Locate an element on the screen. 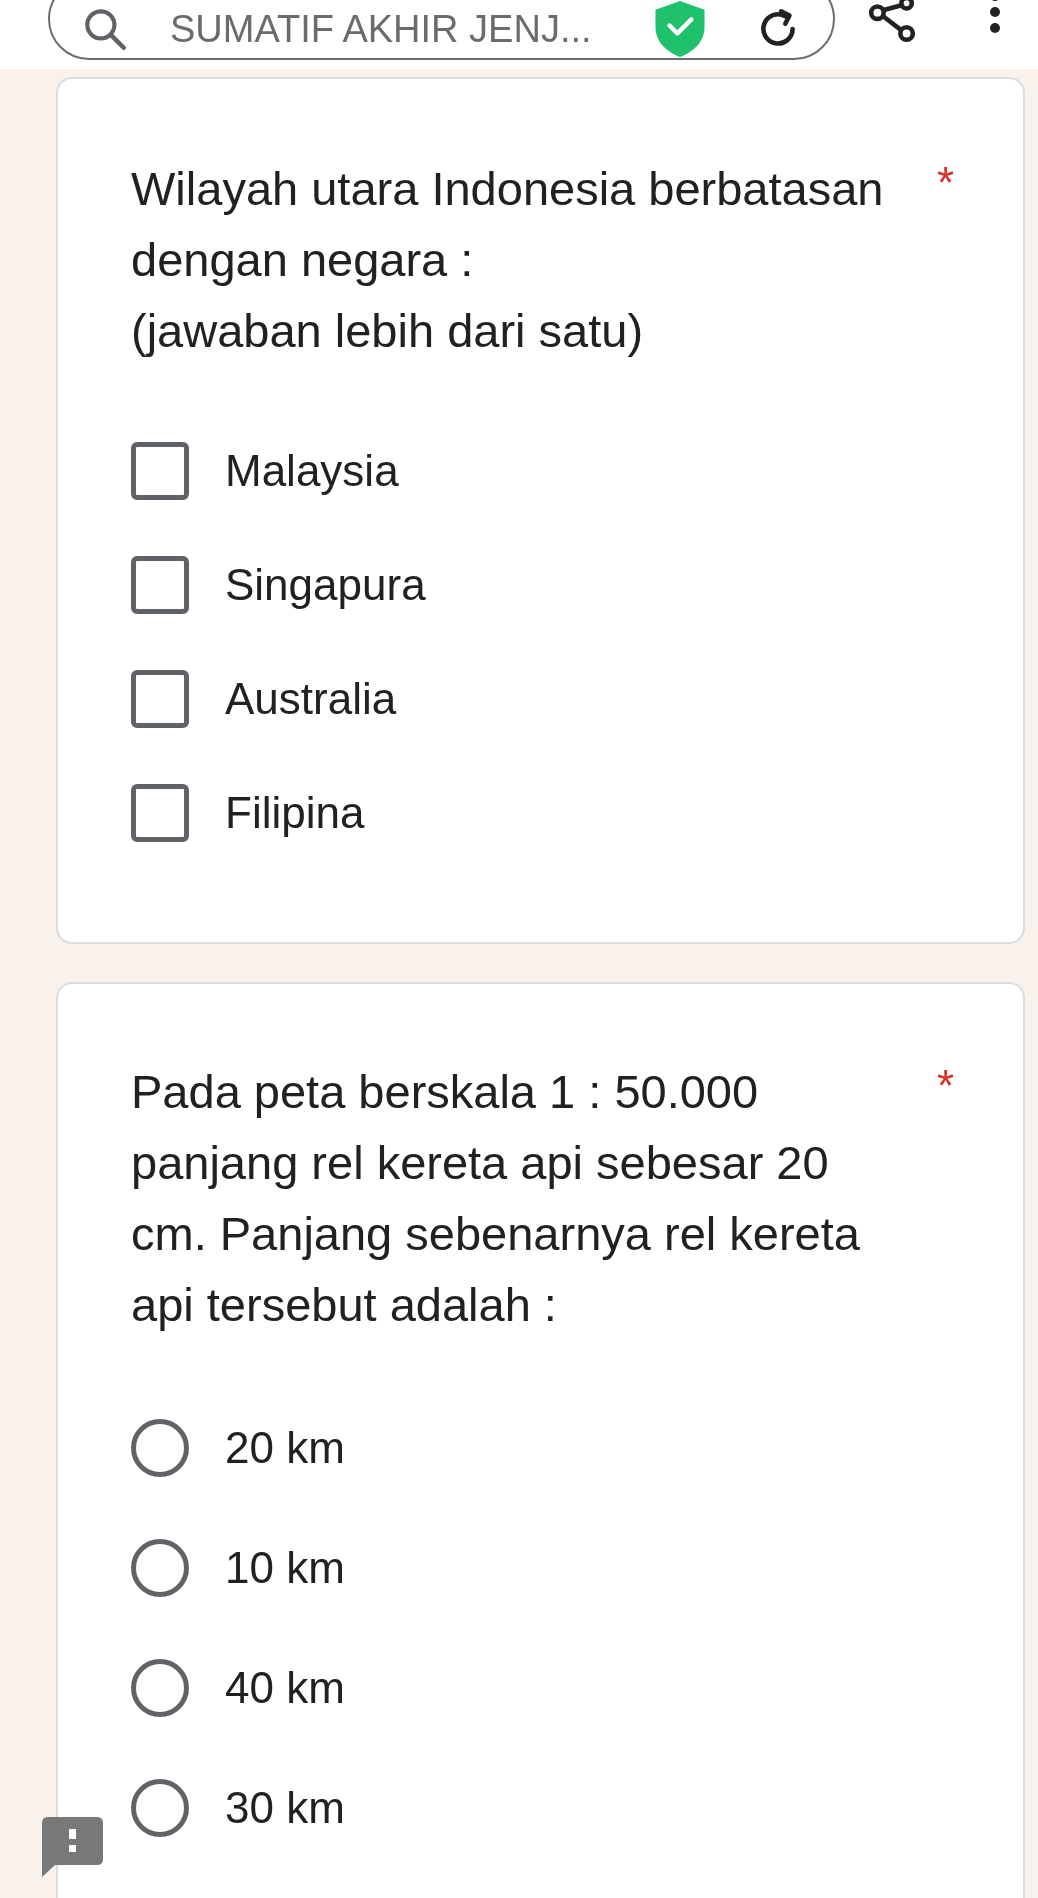 This screenshot has height=1898, width=1038. option-label: 30 km is located at coordinates (285, 1808).